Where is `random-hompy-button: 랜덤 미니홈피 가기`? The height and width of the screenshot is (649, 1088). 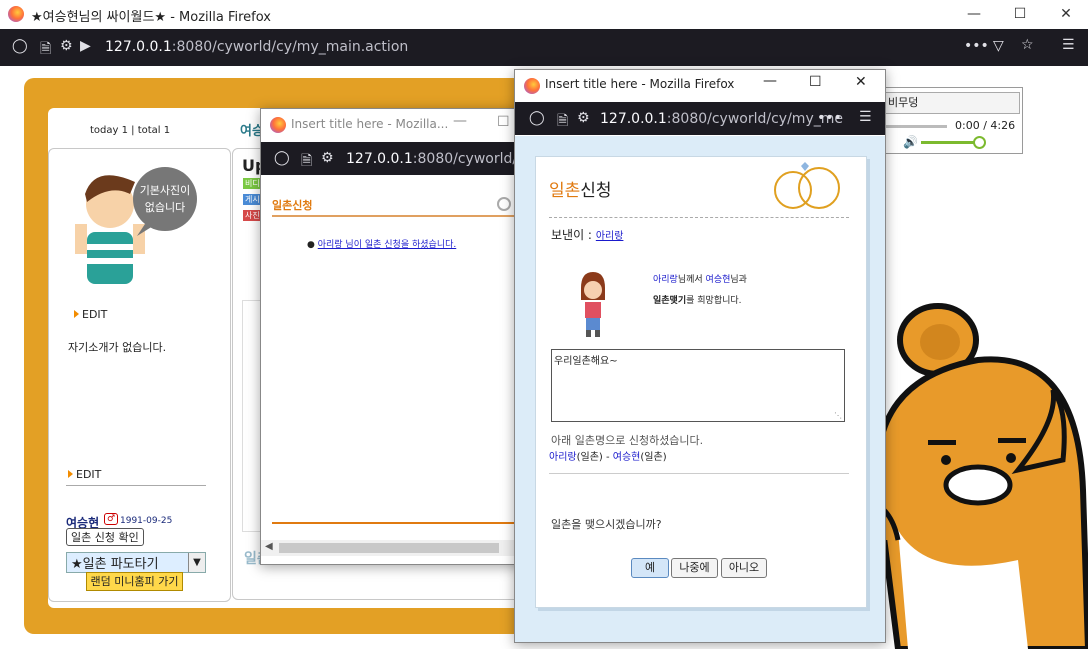 random-hompy-button: 랜덤 미니홈피 가기 is located at coordinates (134, 581).